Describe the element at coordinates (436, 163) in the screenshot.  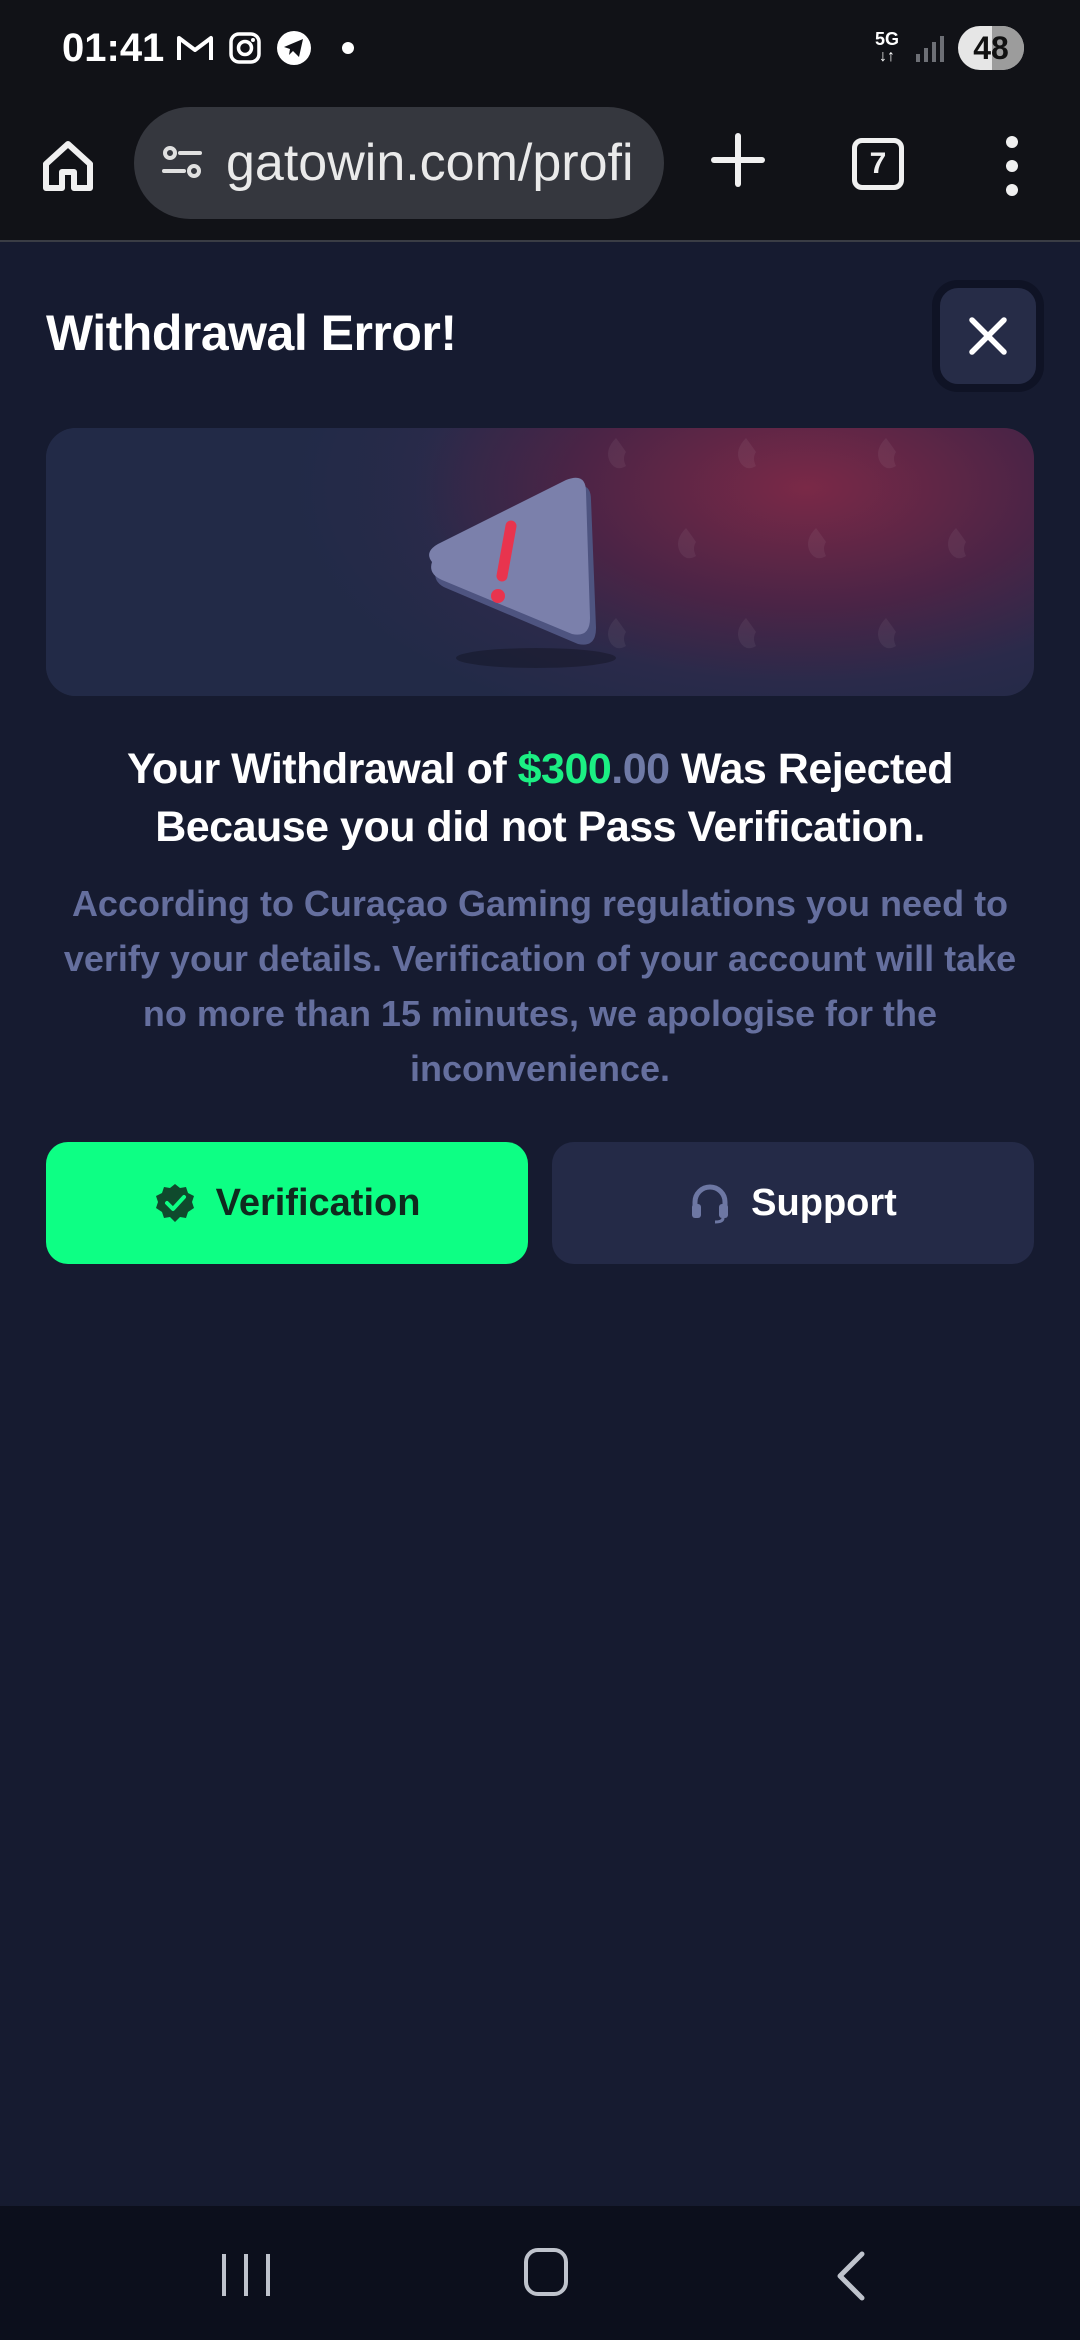
I see `url-text: gatowin.com/profi` at that location.